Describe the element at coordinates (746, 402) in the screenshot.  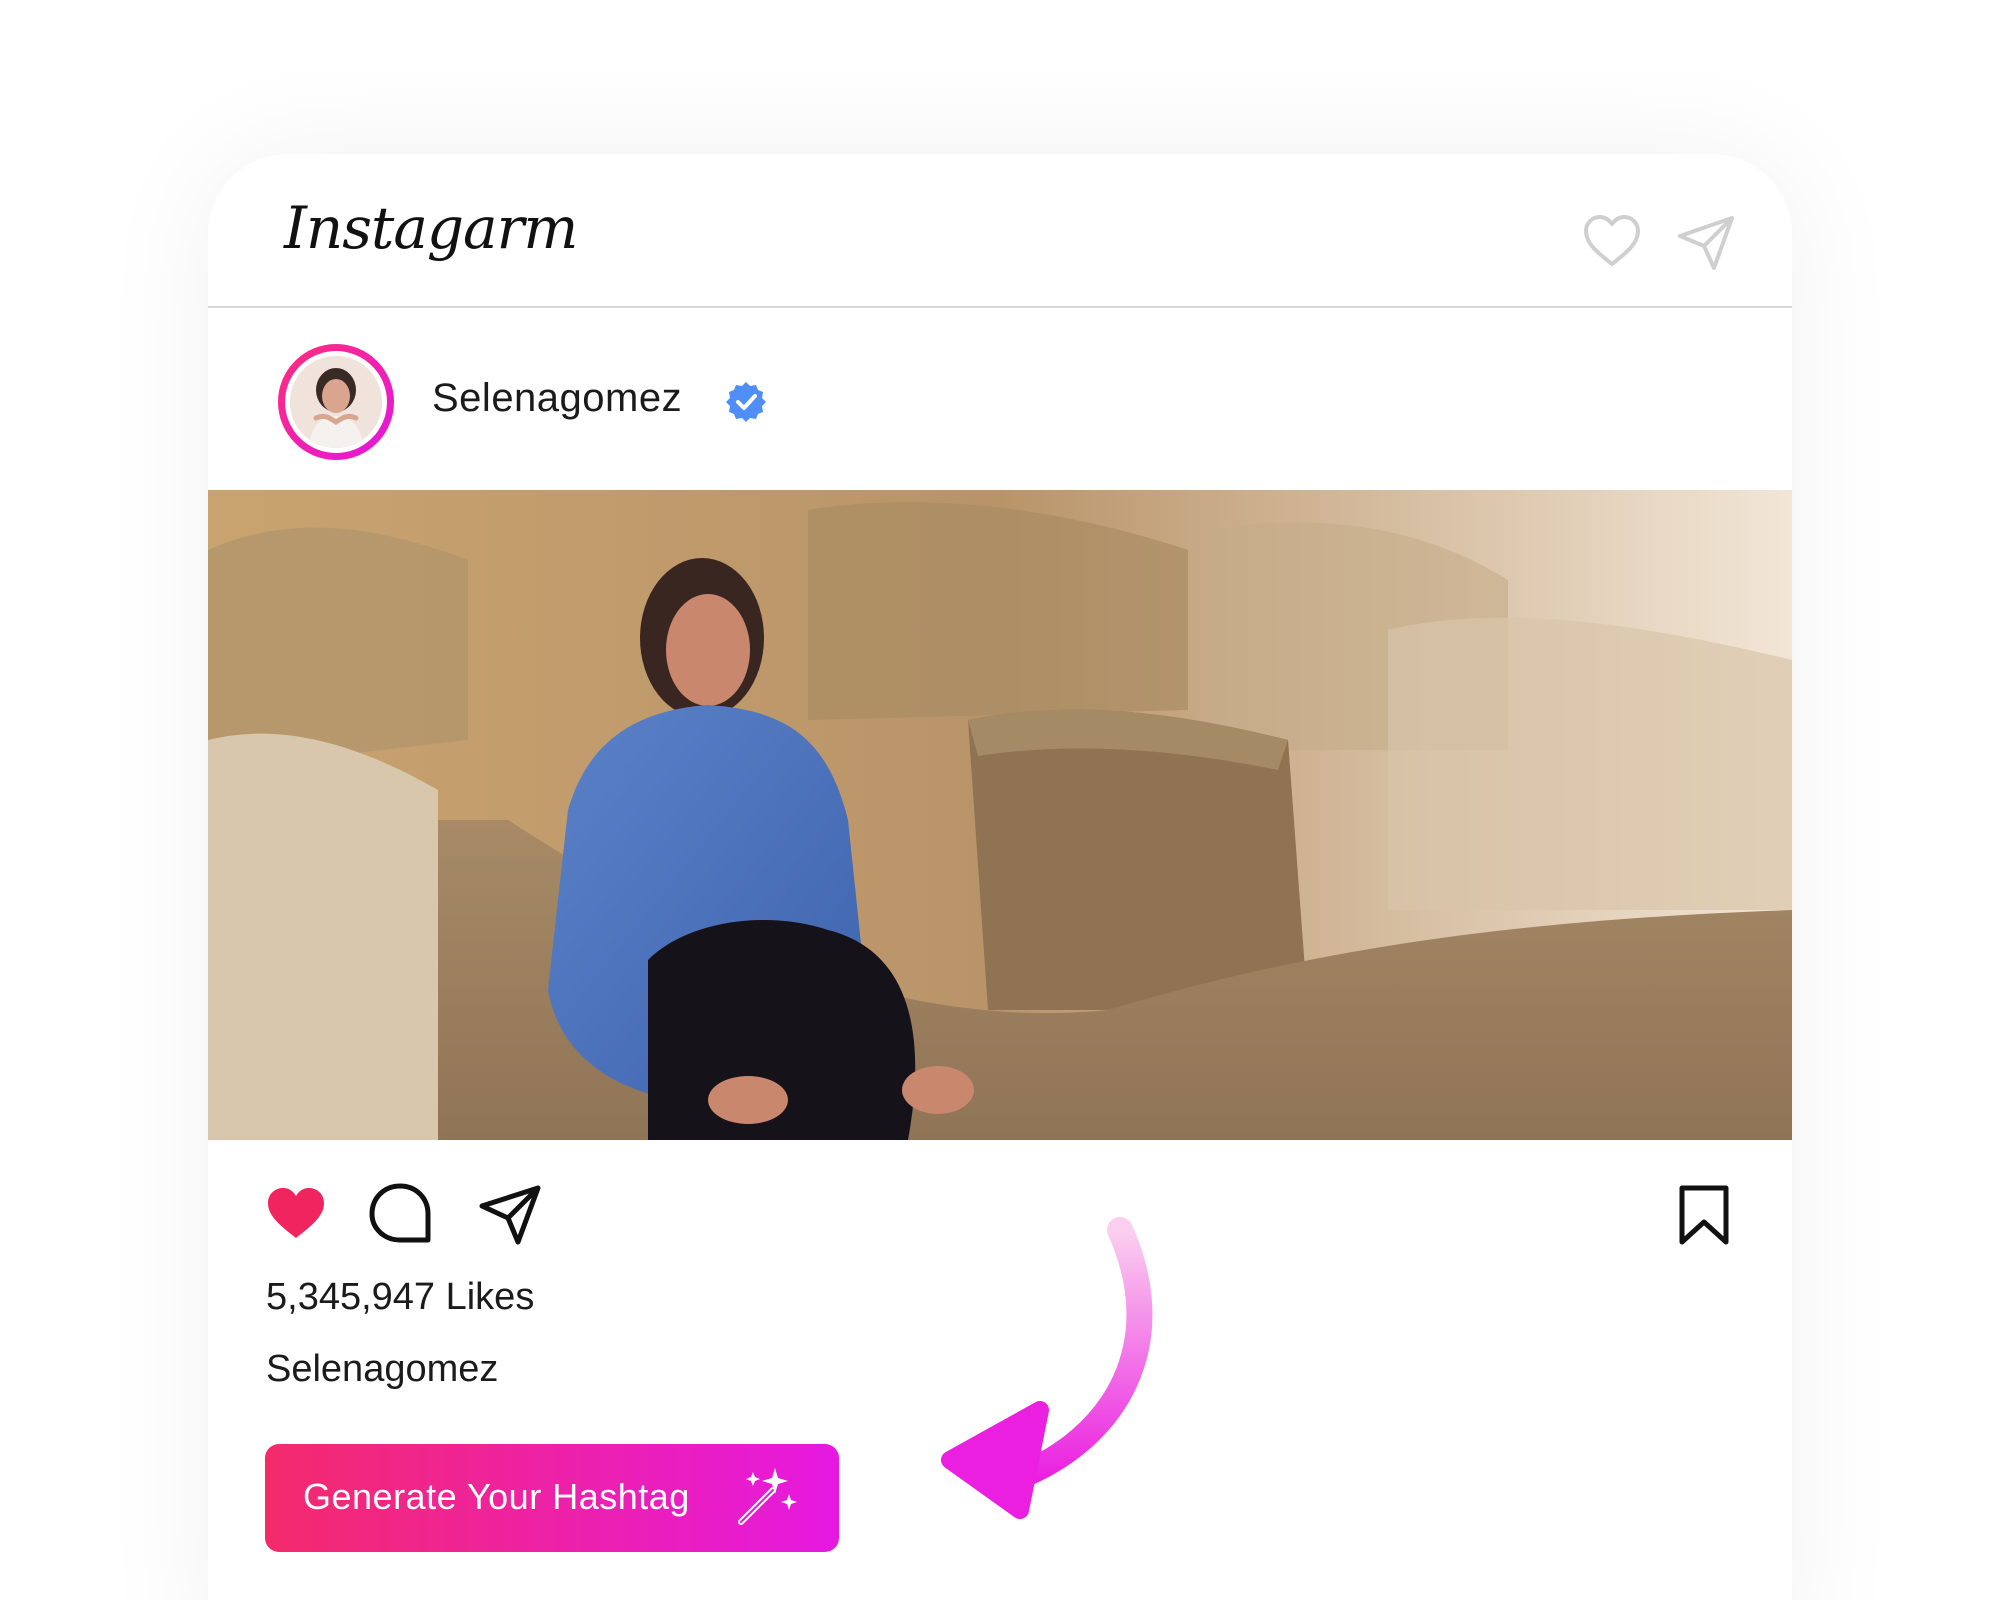
I see `verified-badge-icon` at that location.